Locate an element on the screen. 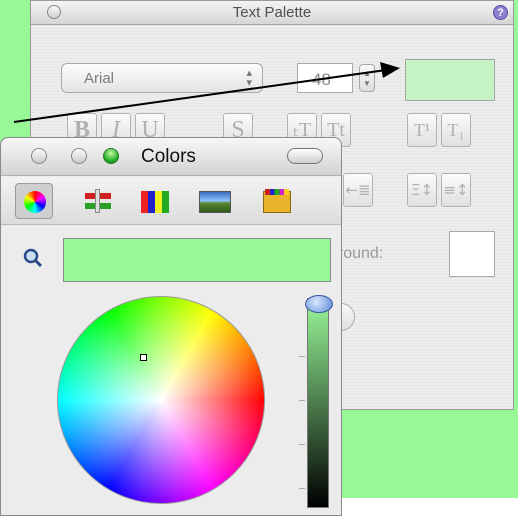 The image size is (518, 516). colors-titlebar: Colors is located at coordinates (171, 157).